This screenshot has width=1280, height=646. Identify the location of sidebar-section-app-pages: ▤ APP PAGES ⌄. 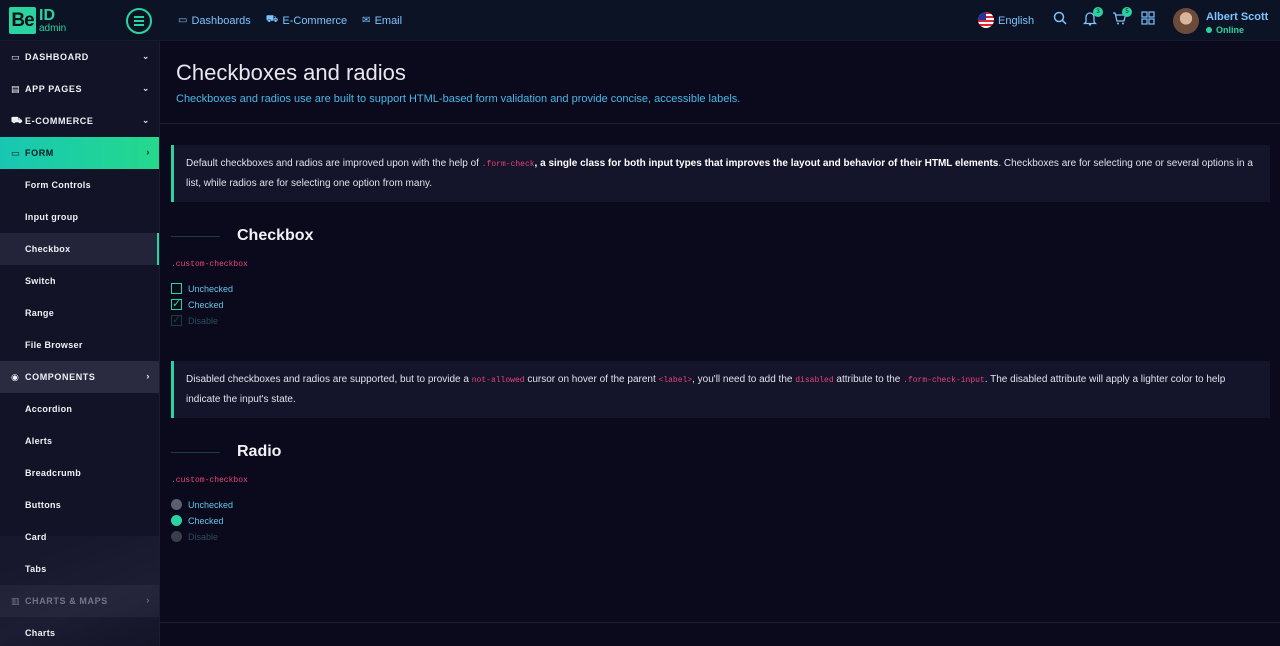
(79, 89).